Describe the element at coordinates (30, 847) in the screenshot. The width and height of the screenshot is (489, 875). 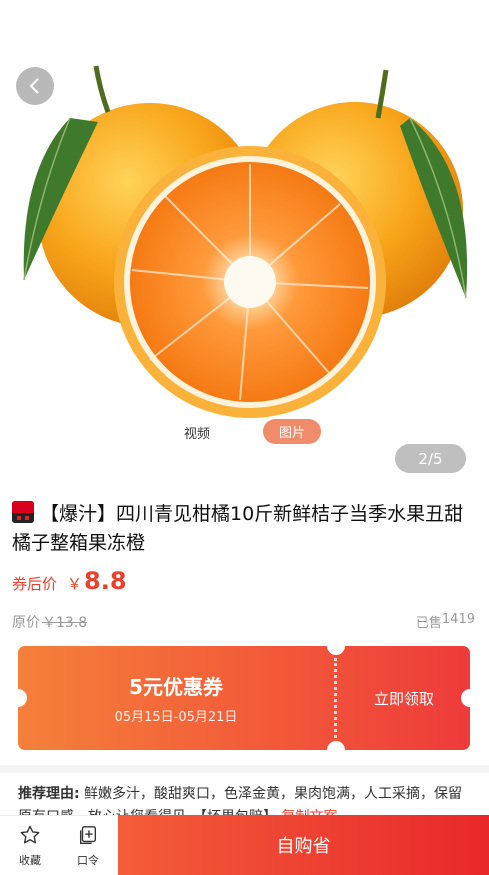
I see `favorite-button: 收藏` at that location.